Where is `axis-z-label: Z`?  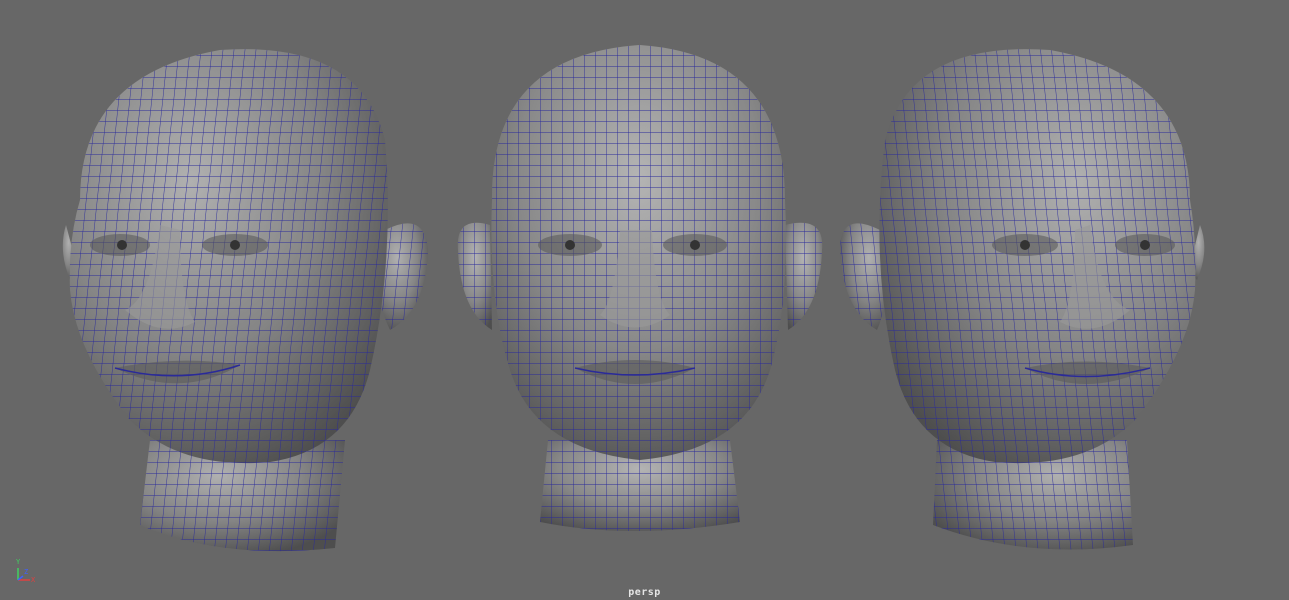 axis-z-label: Z is located at coordinates (26, 572).